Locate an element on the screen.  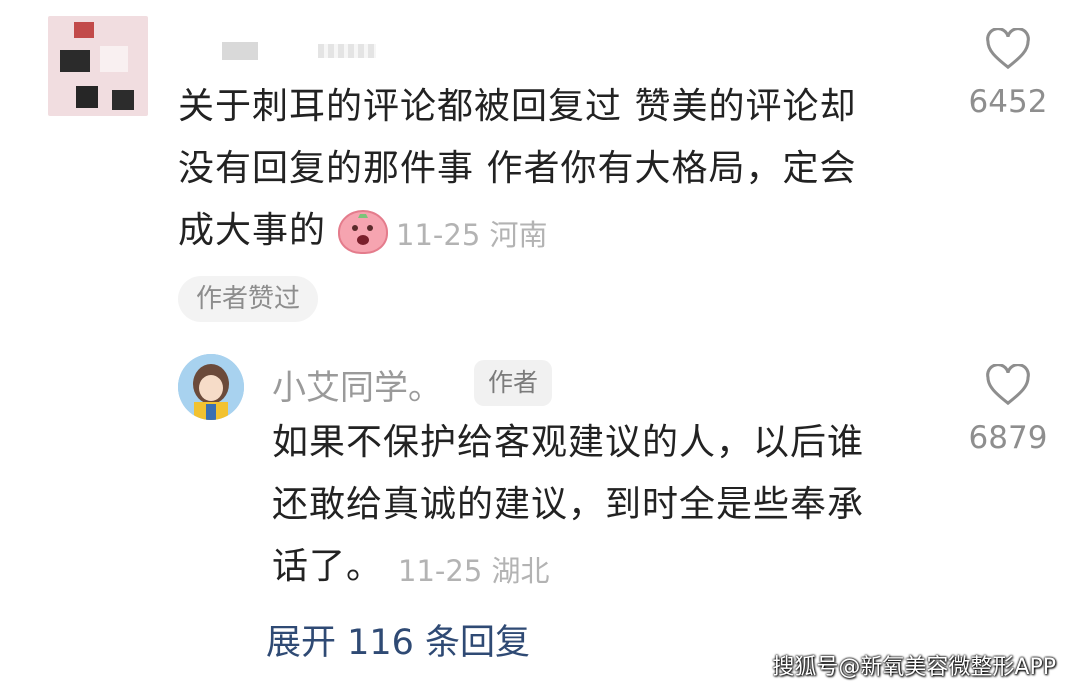
reply-line-3: 话了。 is located at coordinates (328, 566).